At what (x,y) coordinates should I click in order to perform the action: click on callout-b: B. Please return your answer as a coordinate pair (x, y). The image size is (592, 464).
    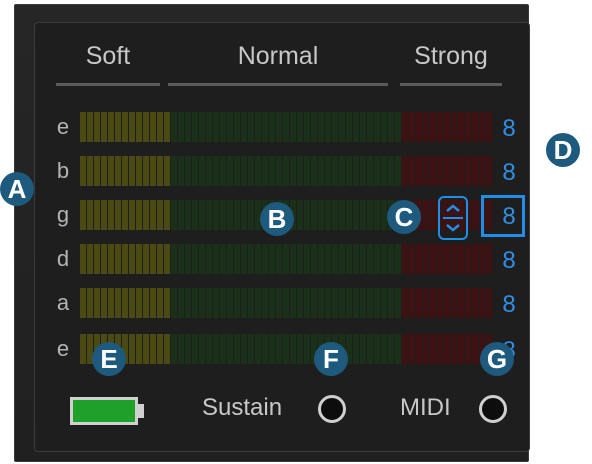
    Looking at the image, I should click on (277, 219).